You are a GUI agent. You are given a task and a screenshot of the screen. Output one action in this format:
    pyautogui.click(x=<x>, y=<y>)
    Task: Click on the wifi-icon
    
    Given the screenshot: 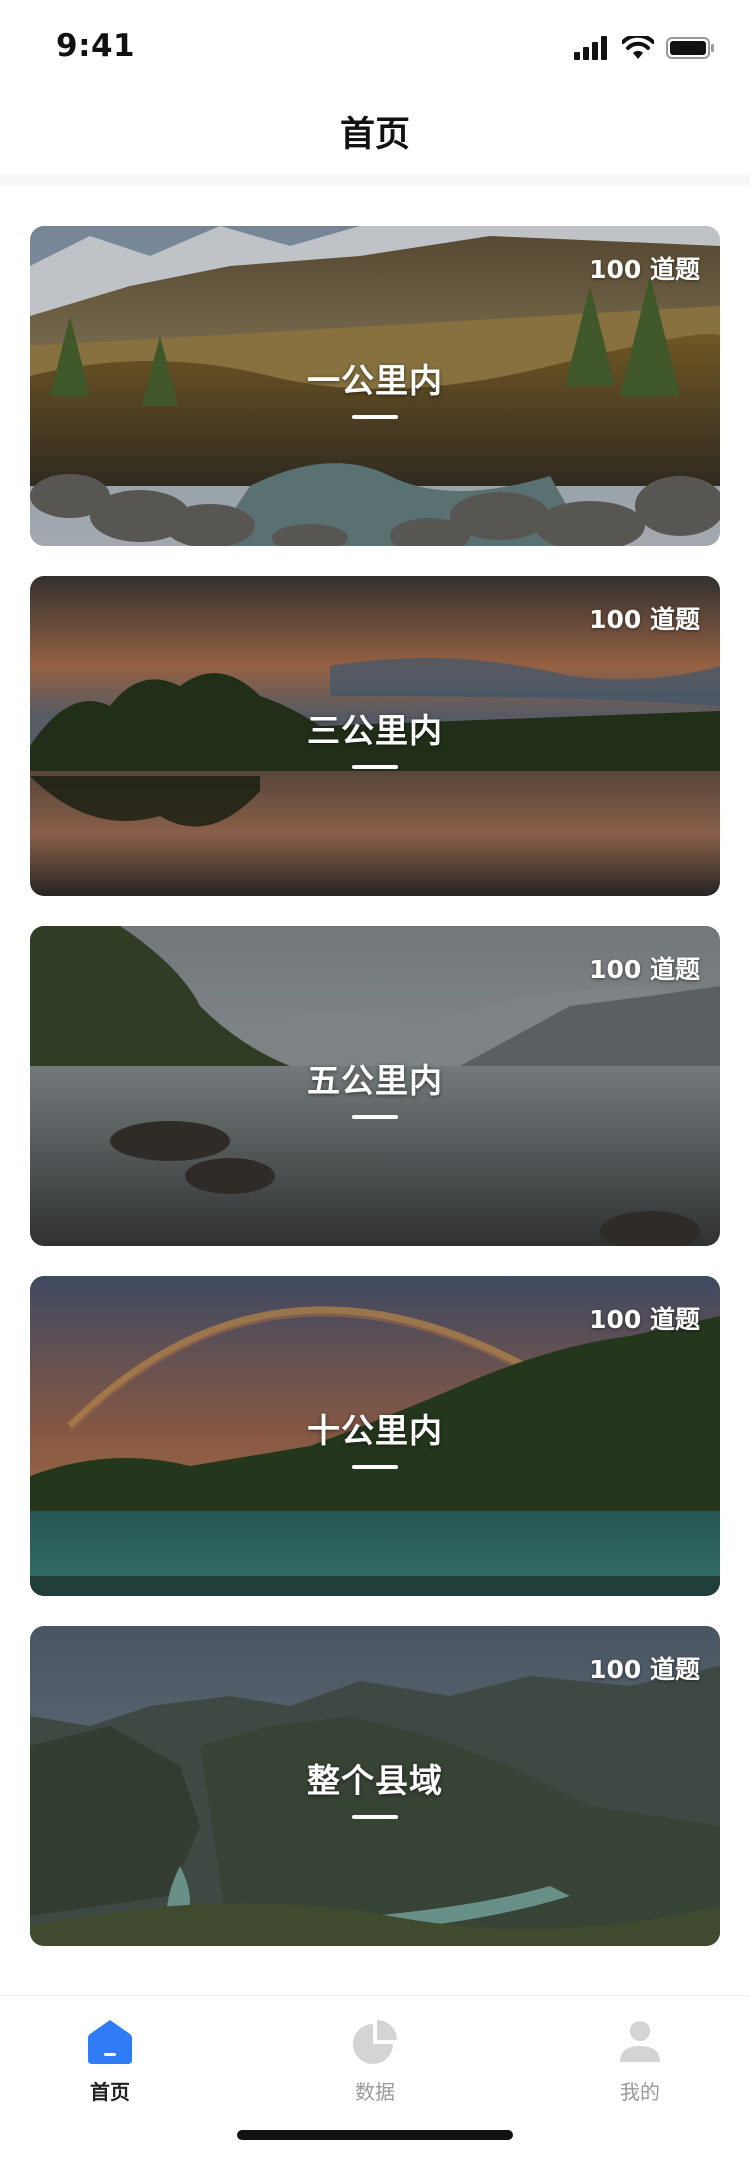 What is the action you would take?
    pyautogui.click(x=638, y=47)
    